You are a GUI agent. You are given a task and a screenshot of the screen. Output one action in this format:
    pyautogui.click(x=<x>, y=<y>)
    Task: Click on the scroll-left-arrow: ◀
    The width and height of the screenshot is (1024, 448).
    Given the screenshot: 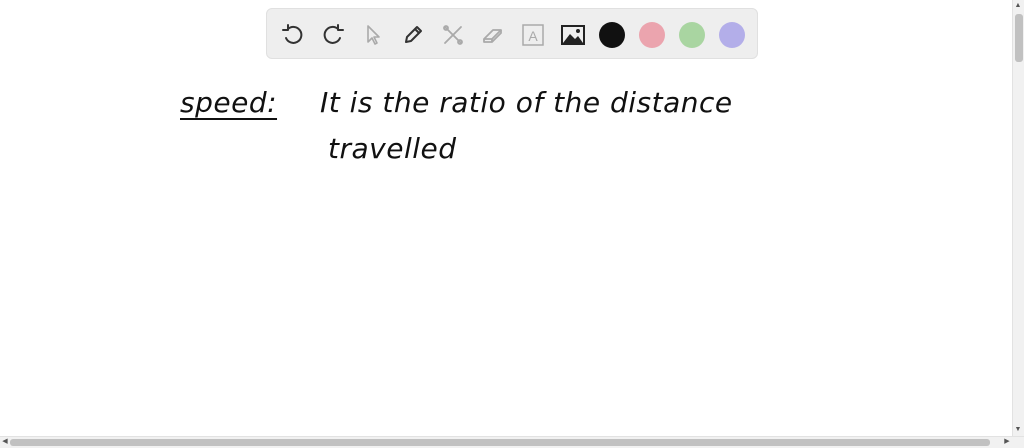 What is the action you would take?
    pyautogui.click(x=5, y=442)
    